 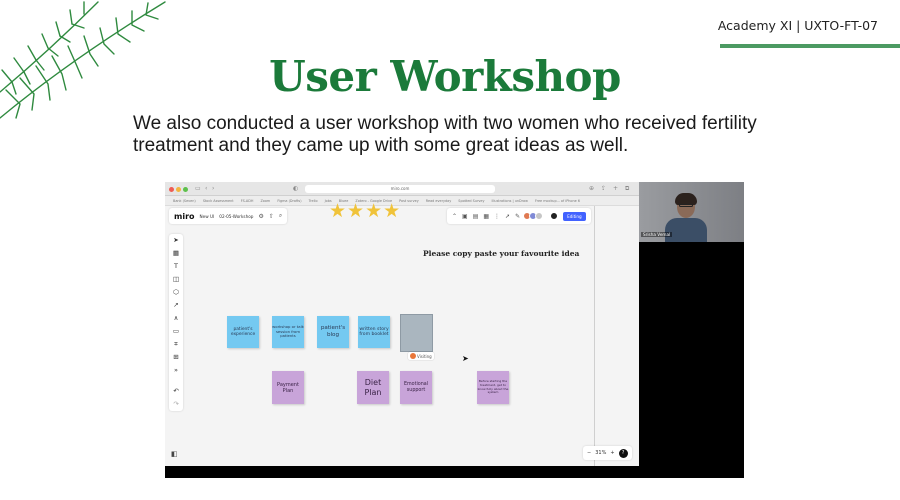 What do you see at coordinates (510, 201) in the screenshot?
I see `bookmark-item: Illustrations | unDraw` at bounding box center [510, 201].